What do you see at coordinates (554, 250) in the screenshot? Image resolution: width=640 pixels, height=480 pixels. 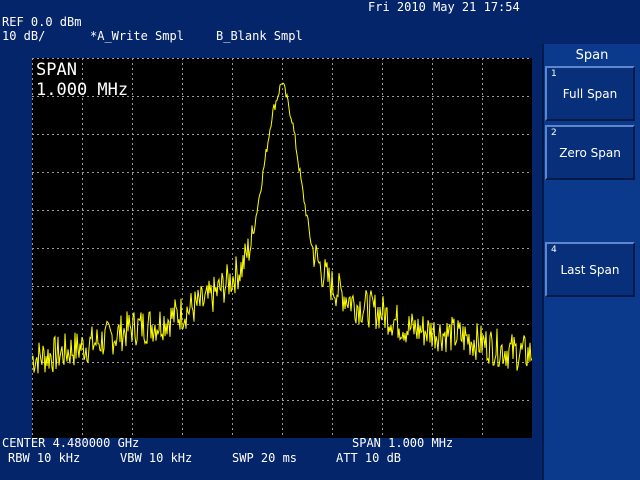 I see `softkey-number: 4` at bounding box center [554, 250].